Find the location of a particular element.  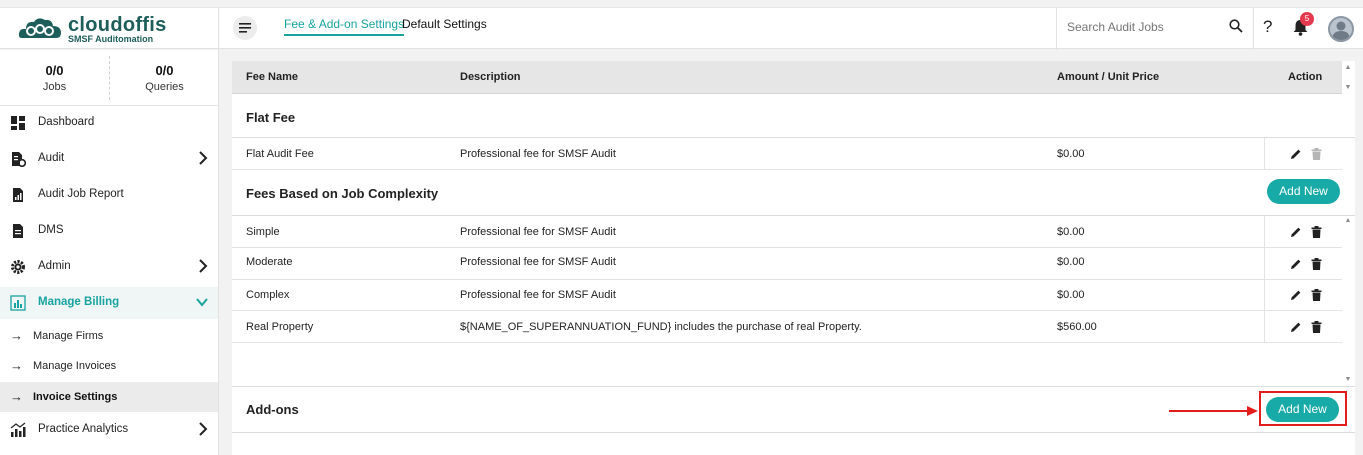

chevron-right-icon is located at coordinates (203, 266).